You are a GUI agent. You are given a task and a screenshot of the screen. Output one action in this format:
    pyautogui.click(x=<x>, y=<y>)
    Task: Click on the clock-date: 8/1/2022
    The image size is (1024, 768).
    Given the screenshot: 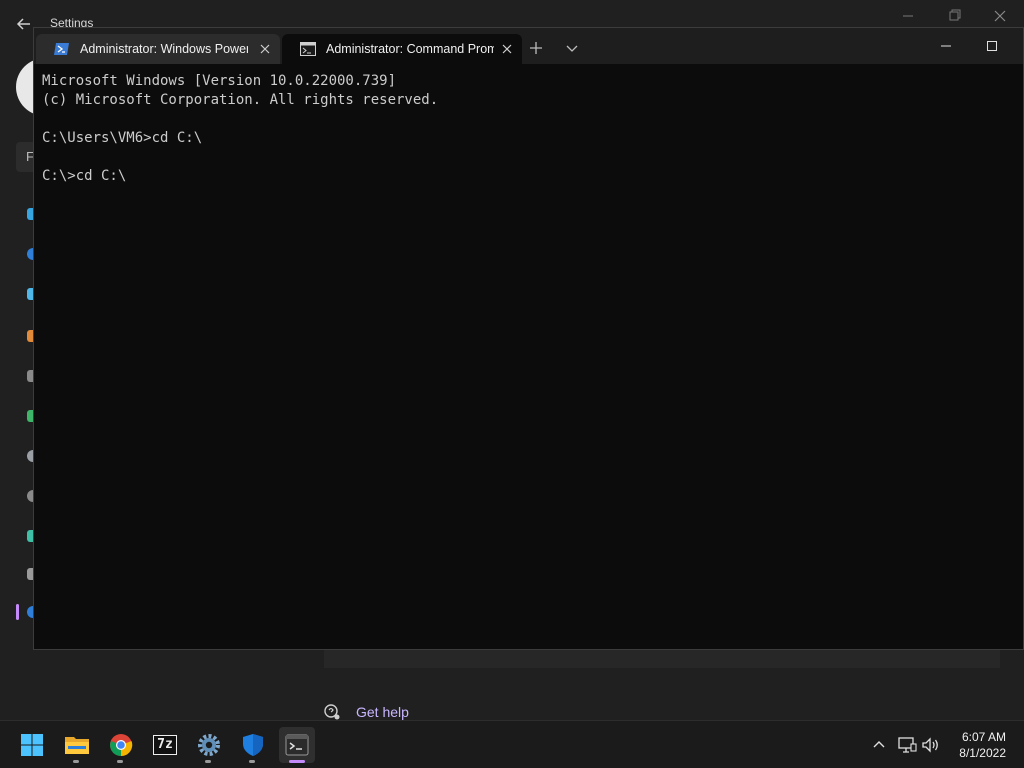 What is the action you would take?
    pyautogui.click(x=982, y=753)
    